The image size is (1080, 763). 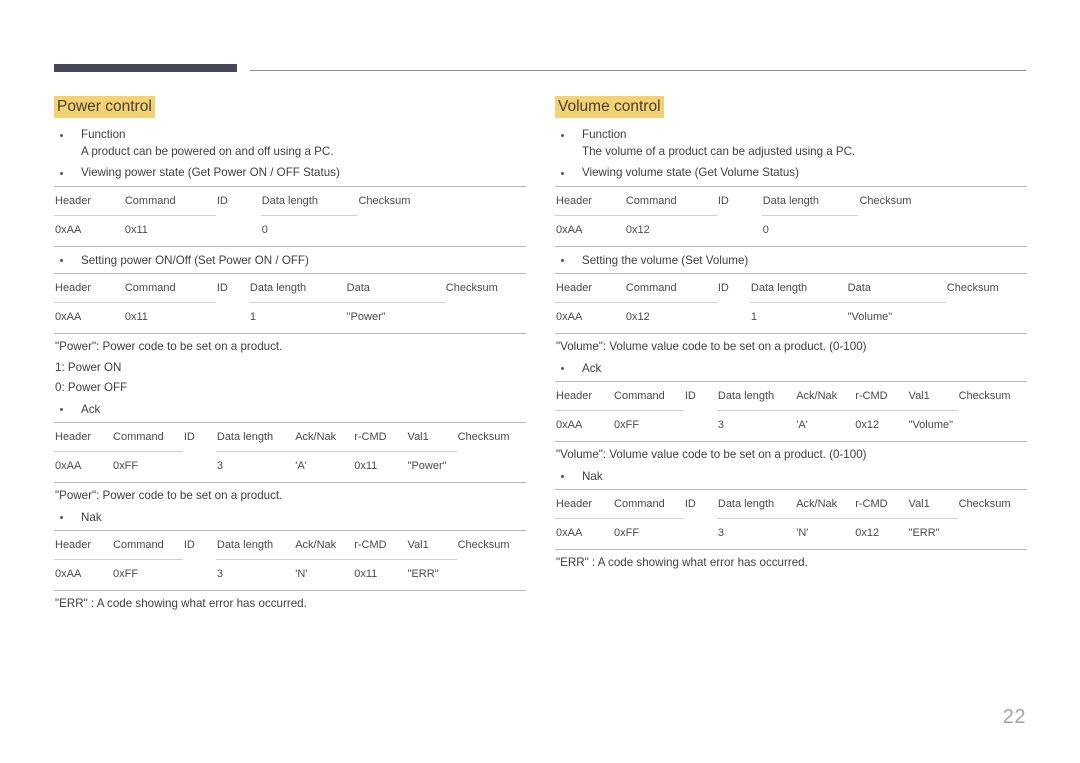 I want to click on header-accent-bar, so click(x=145, y=68).